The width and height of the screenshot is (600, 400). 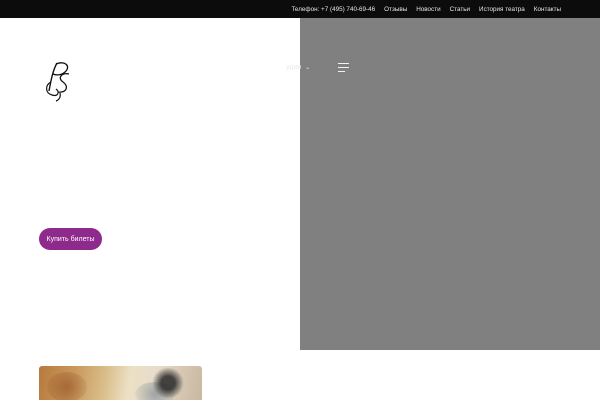 I want to click on theatre-history-link: История театра, so click(x=502, y=9).